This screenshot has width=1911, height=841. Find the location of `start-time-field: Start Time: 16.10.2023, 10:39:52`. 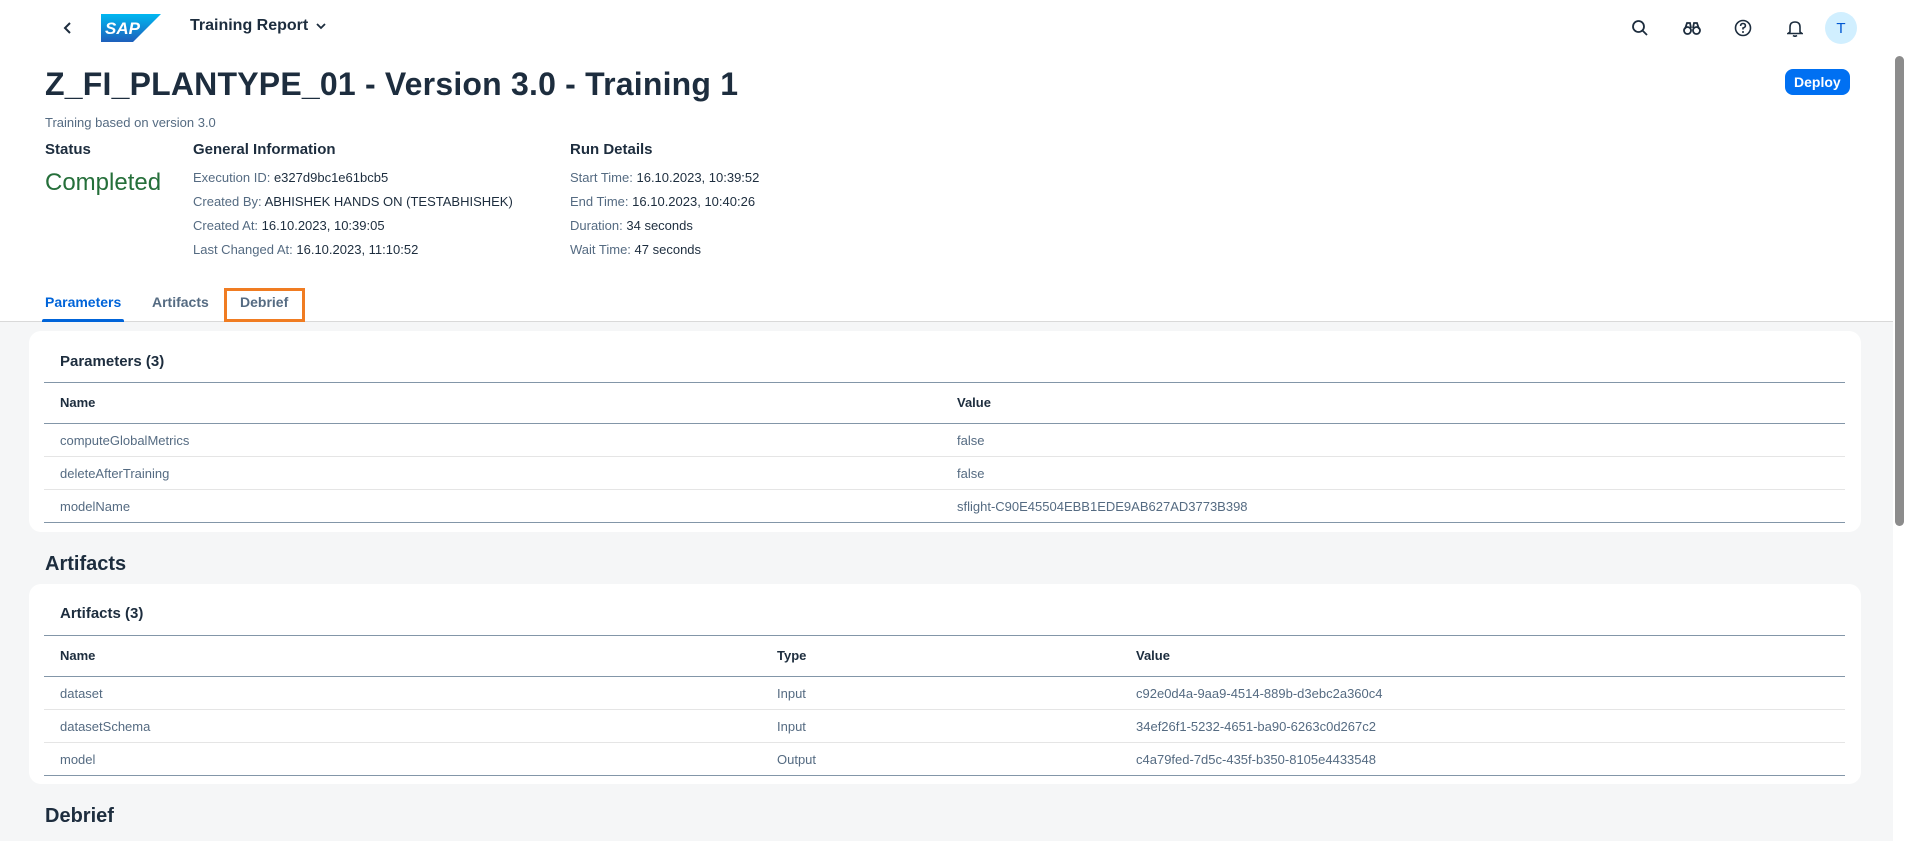

start-time-field: Start Time: 16.10.2023, 10:39:52 is located at coordinates (665, 177).